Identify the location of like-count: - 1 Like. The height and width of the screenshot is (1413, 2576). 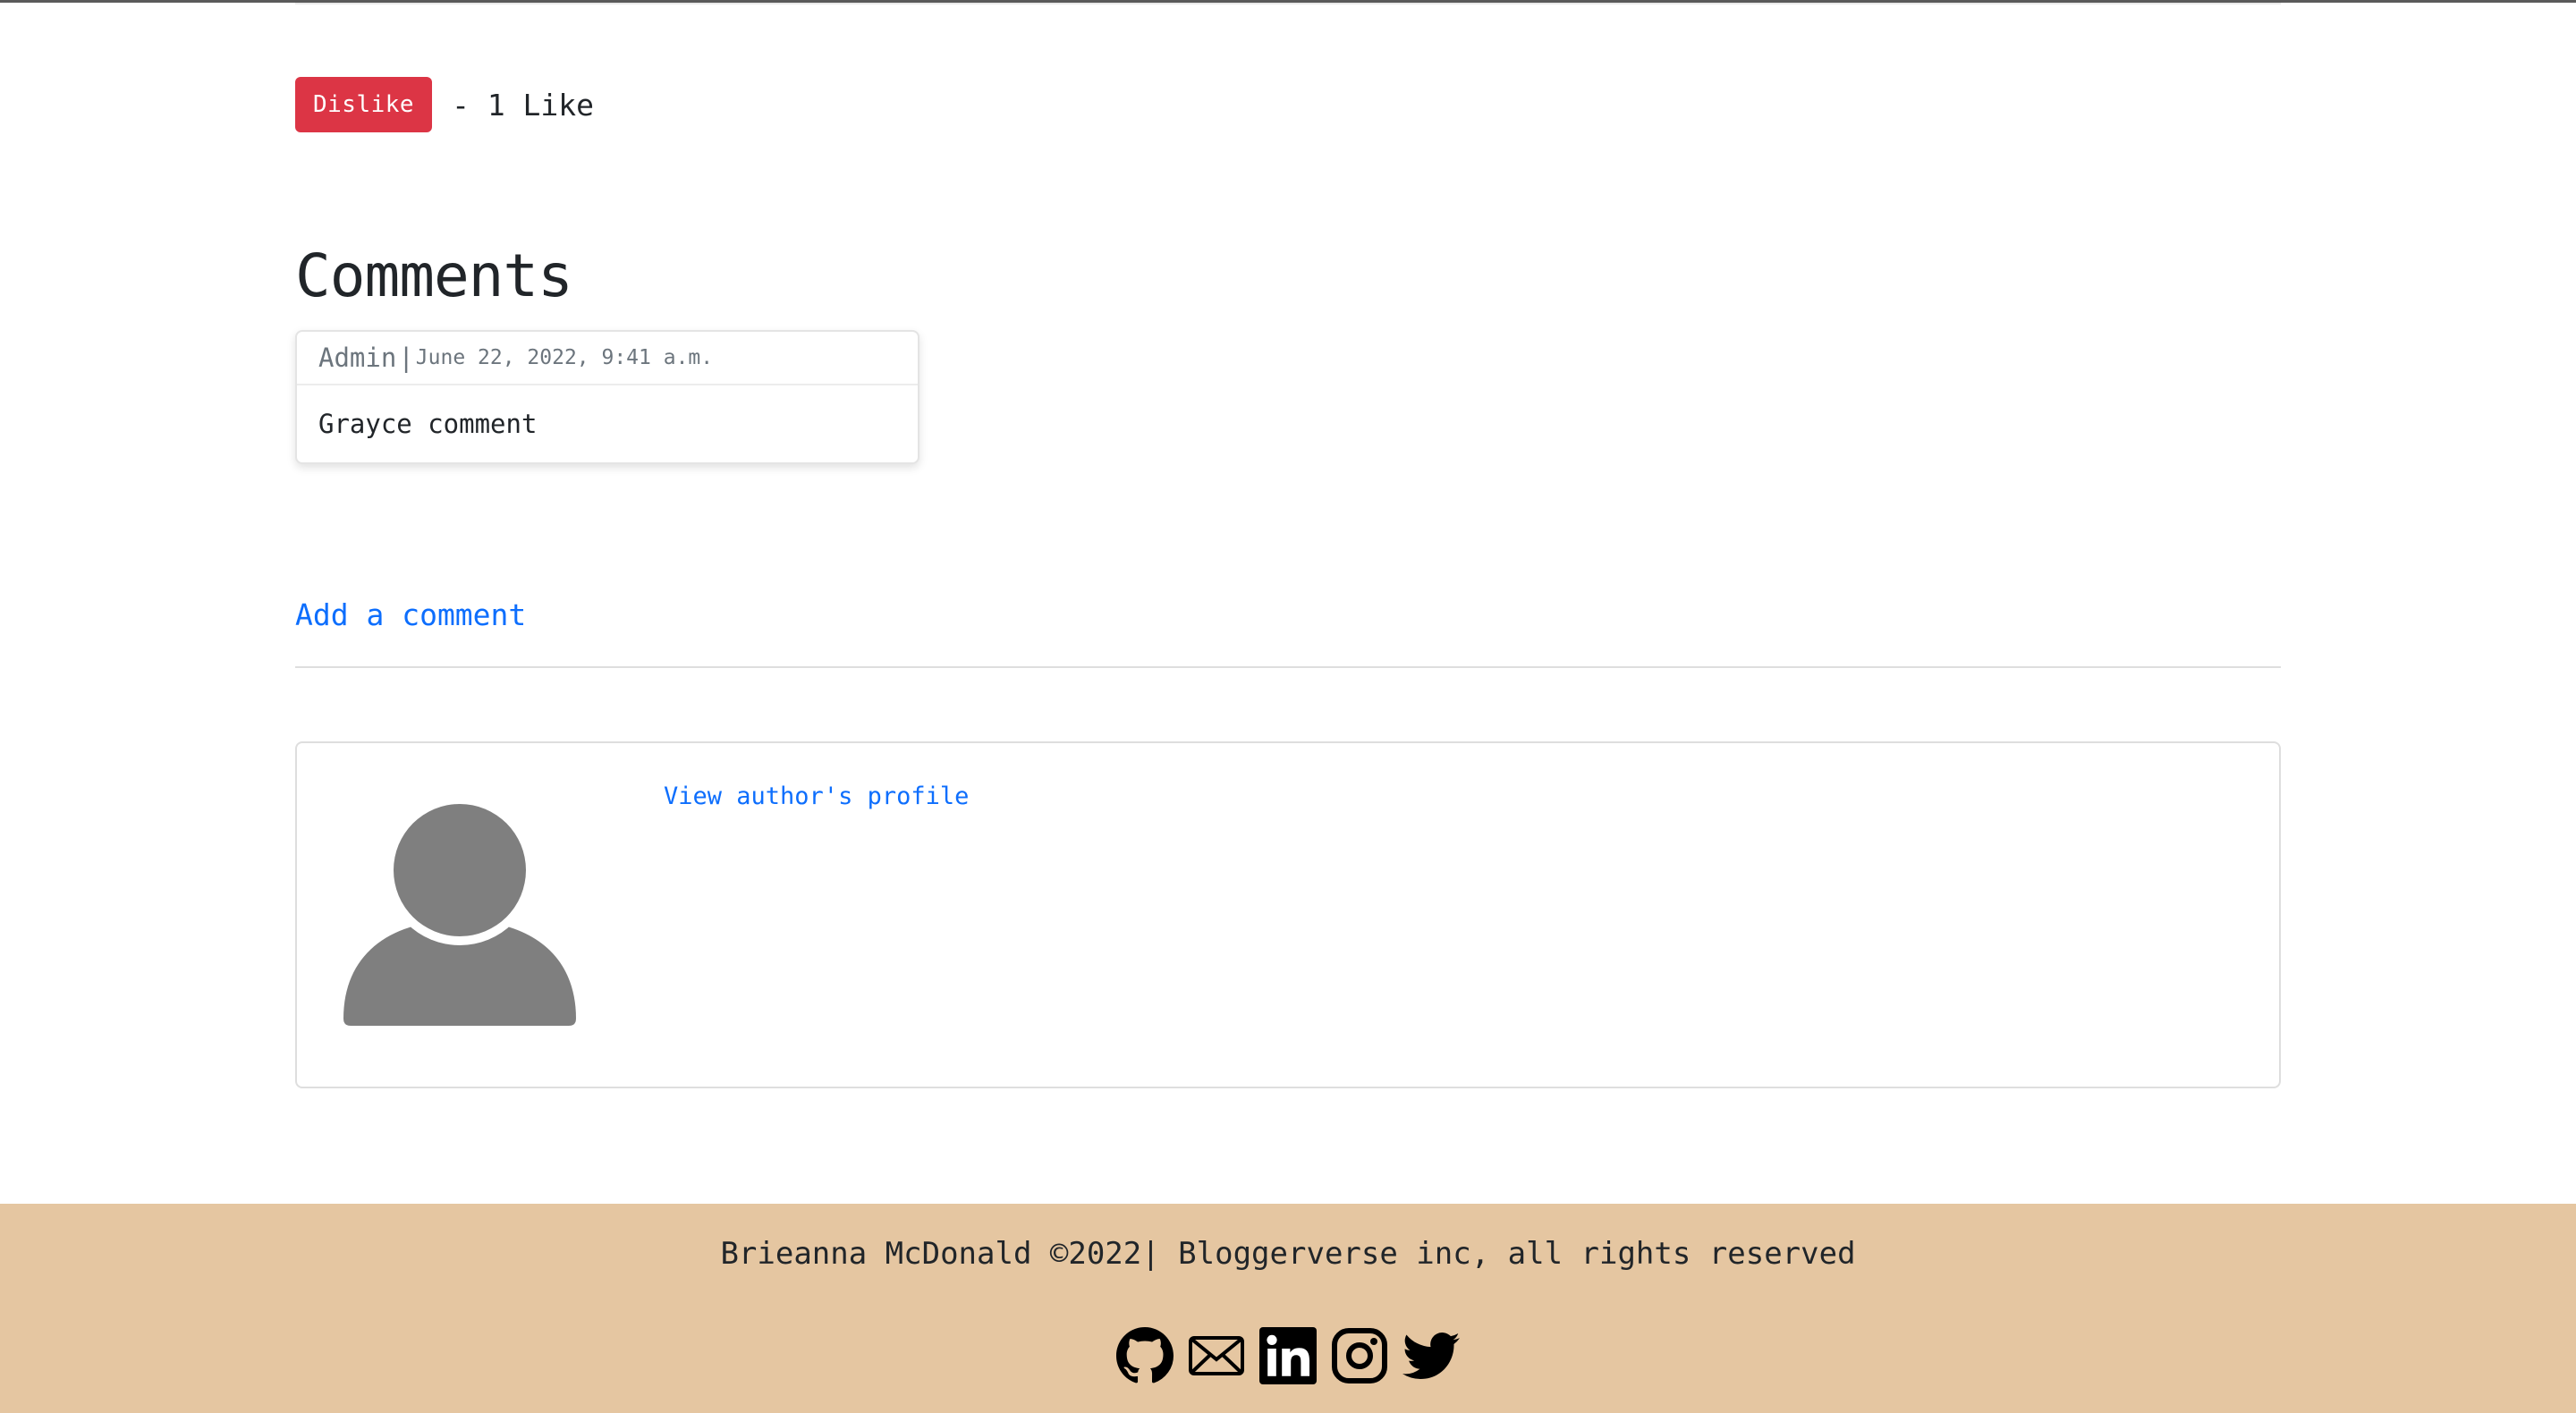
(523, 105).